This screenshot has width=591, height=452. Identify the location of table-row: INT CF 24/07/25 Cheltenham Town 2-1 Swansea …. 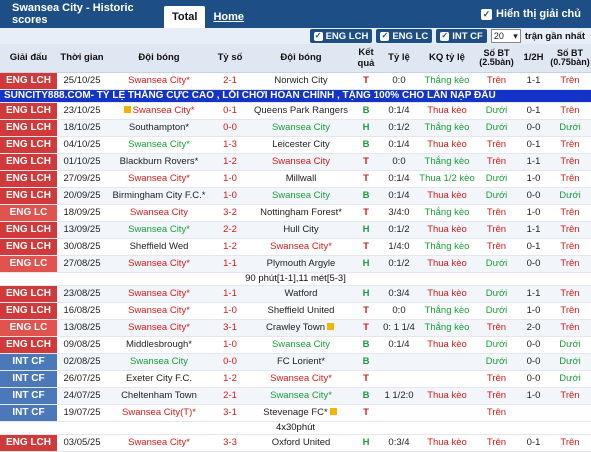
(295, 396).